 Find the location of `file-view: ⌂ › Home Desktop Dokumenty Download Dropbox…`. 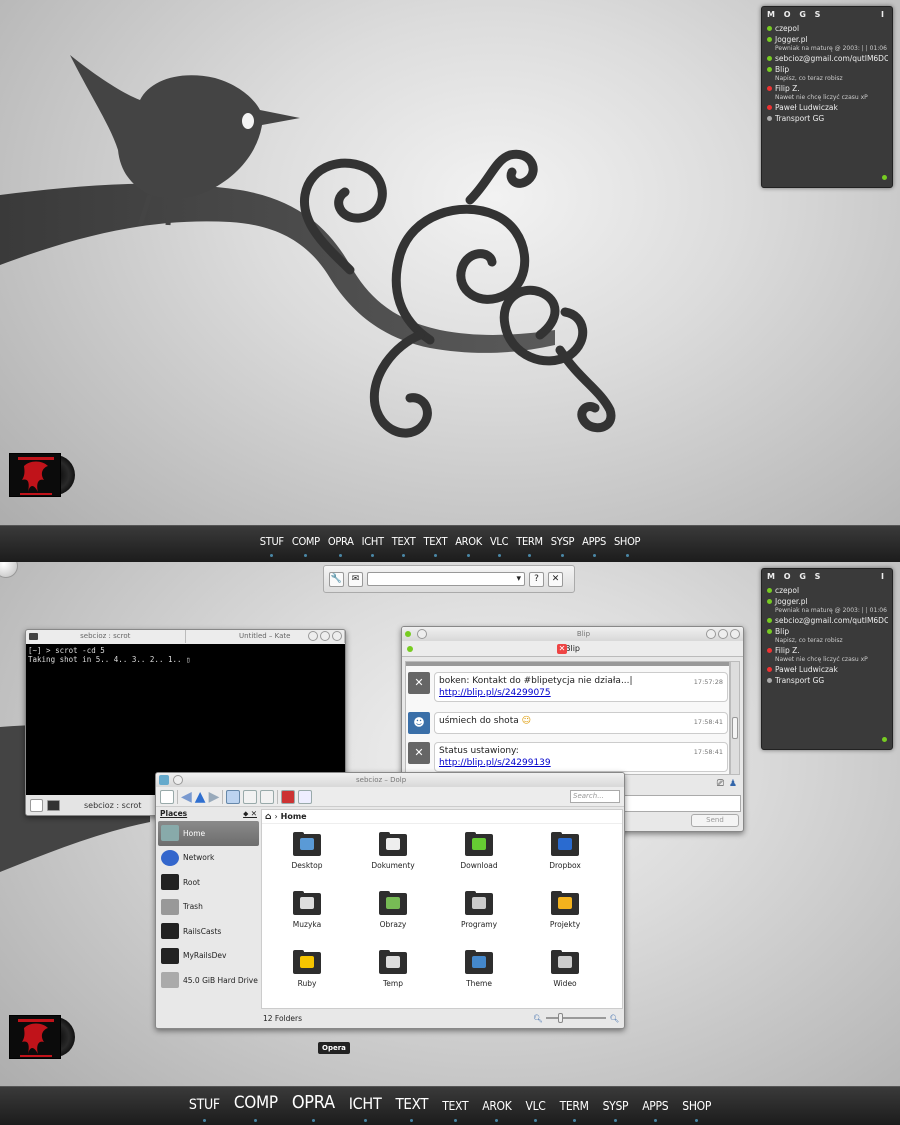

file-view: ⌂ › Home Desktop Dokumenty Download Dropbox… is located at coordinates (442, 909).